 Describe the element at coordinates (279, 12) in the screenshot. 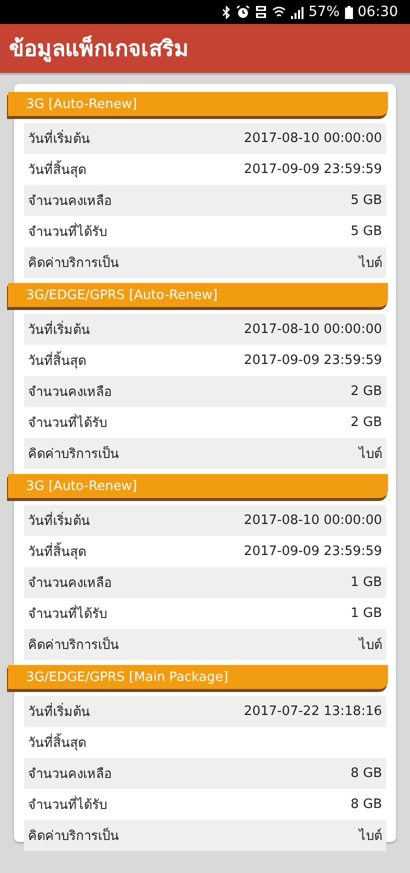

I see `wifi-icon` at that location.